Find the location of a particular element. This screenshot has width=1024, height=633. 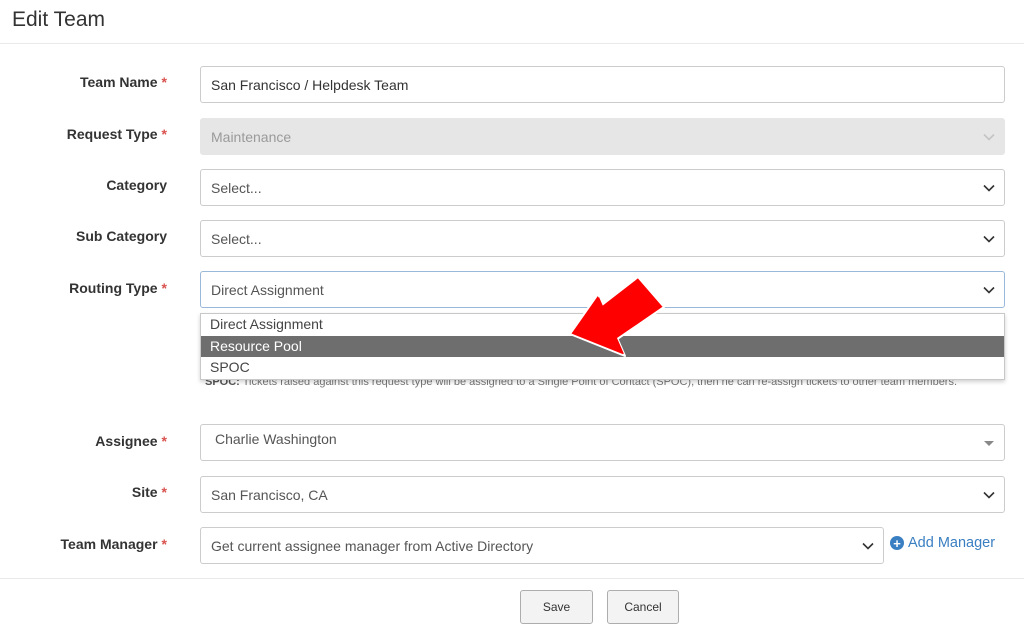

caret-down-icon is located at coordinates (989, 443).